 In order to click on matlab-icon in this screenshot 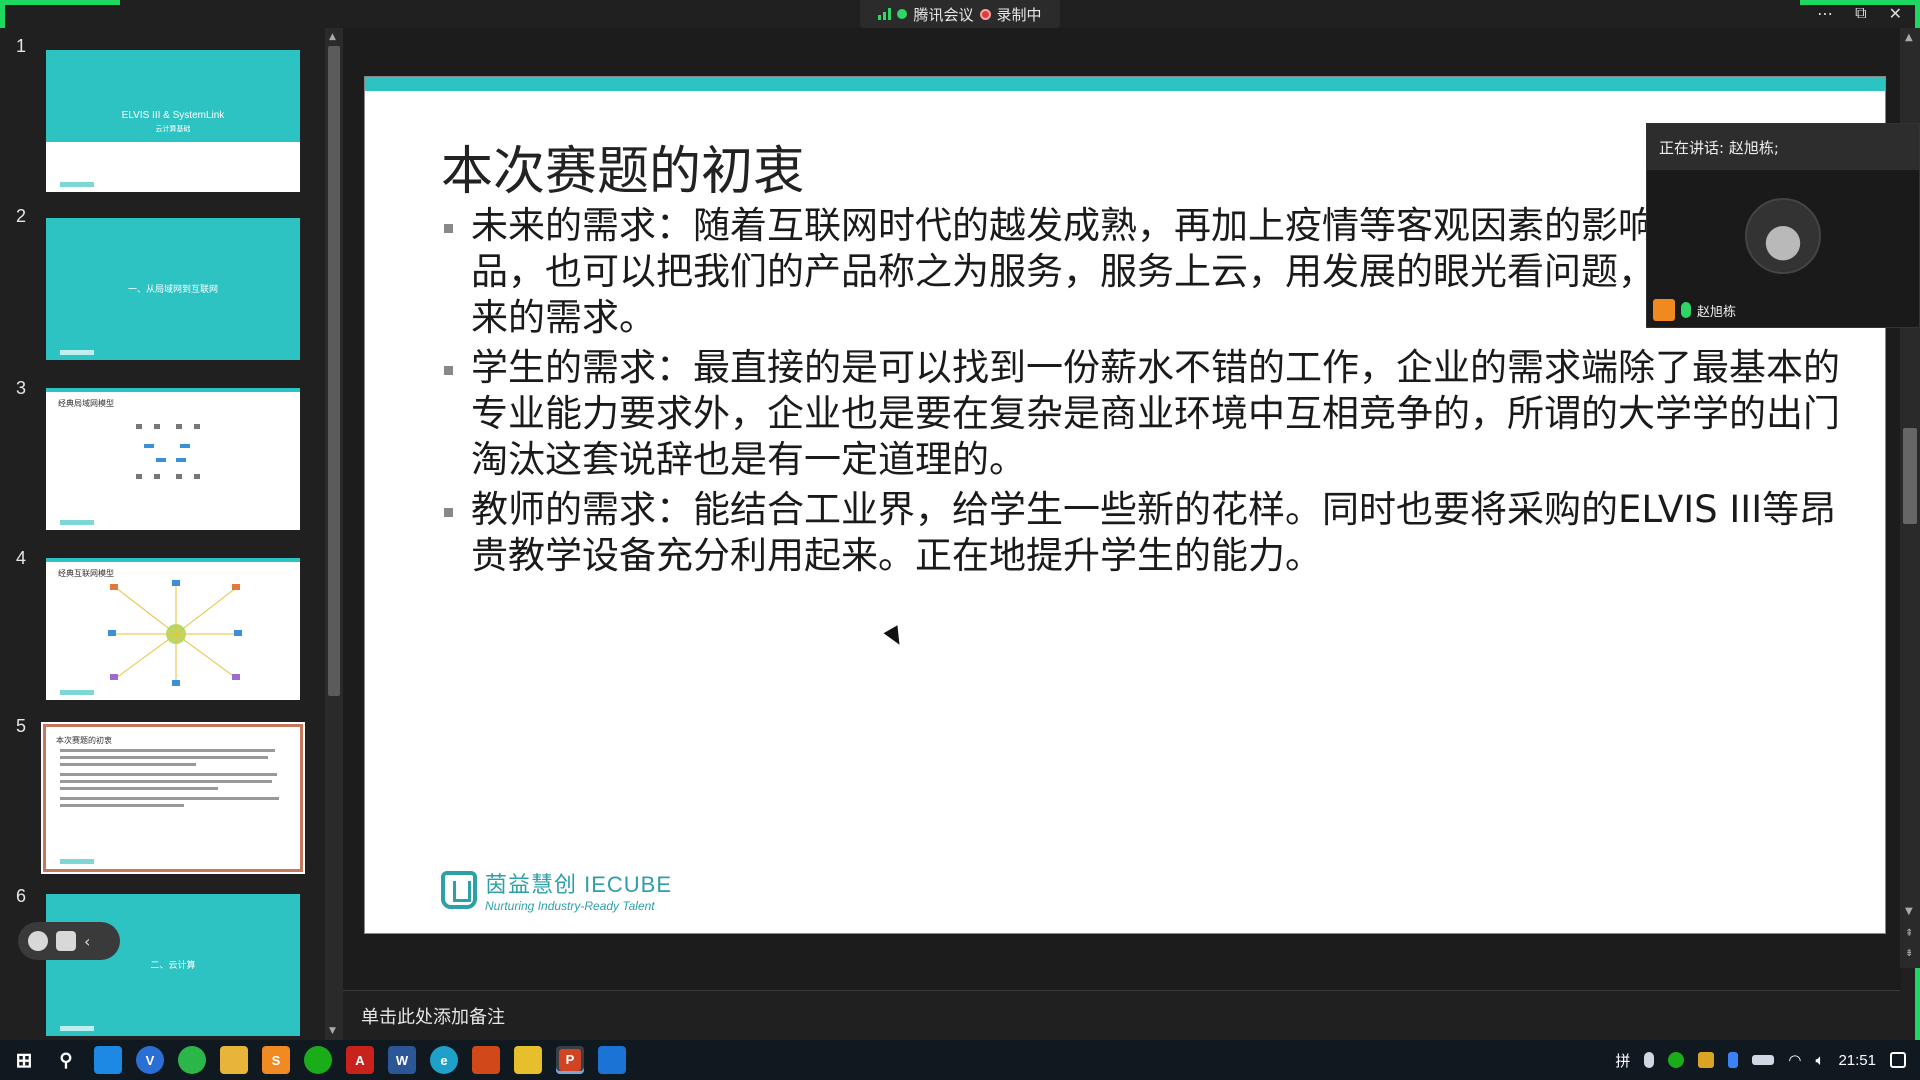, I will do `click(486, 1060)`.